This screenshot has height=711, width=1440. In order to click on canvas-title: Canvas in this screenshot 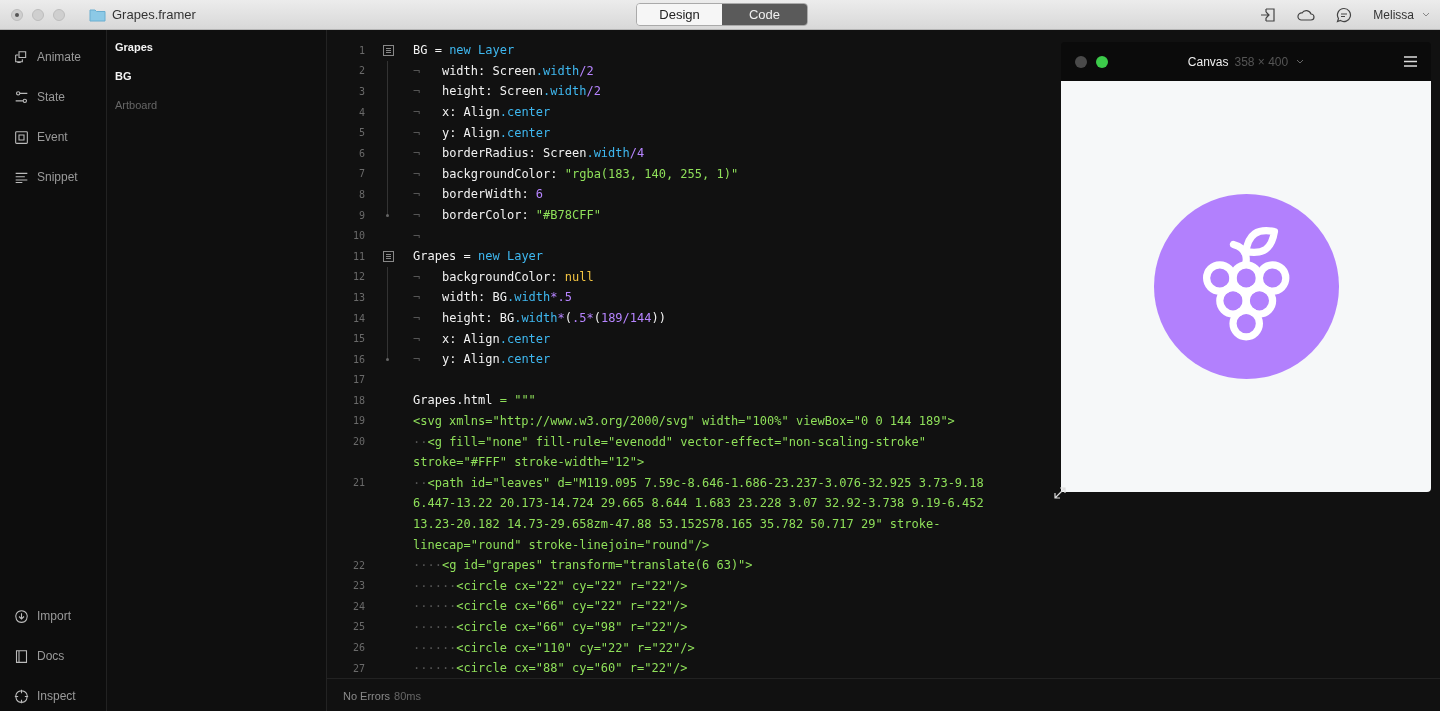, I will do `click(1208, 61)`.